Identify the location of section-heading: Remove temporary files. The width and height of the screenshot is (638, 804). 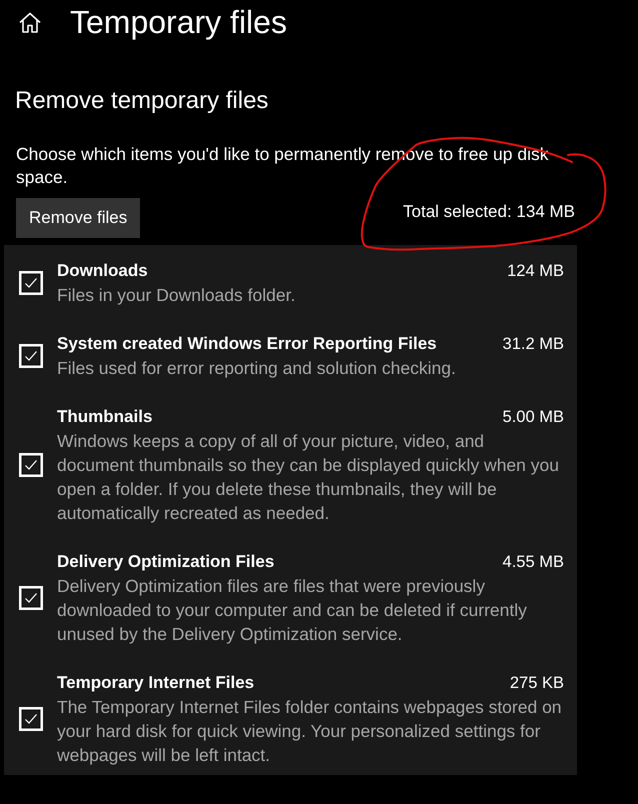
(141, 101).